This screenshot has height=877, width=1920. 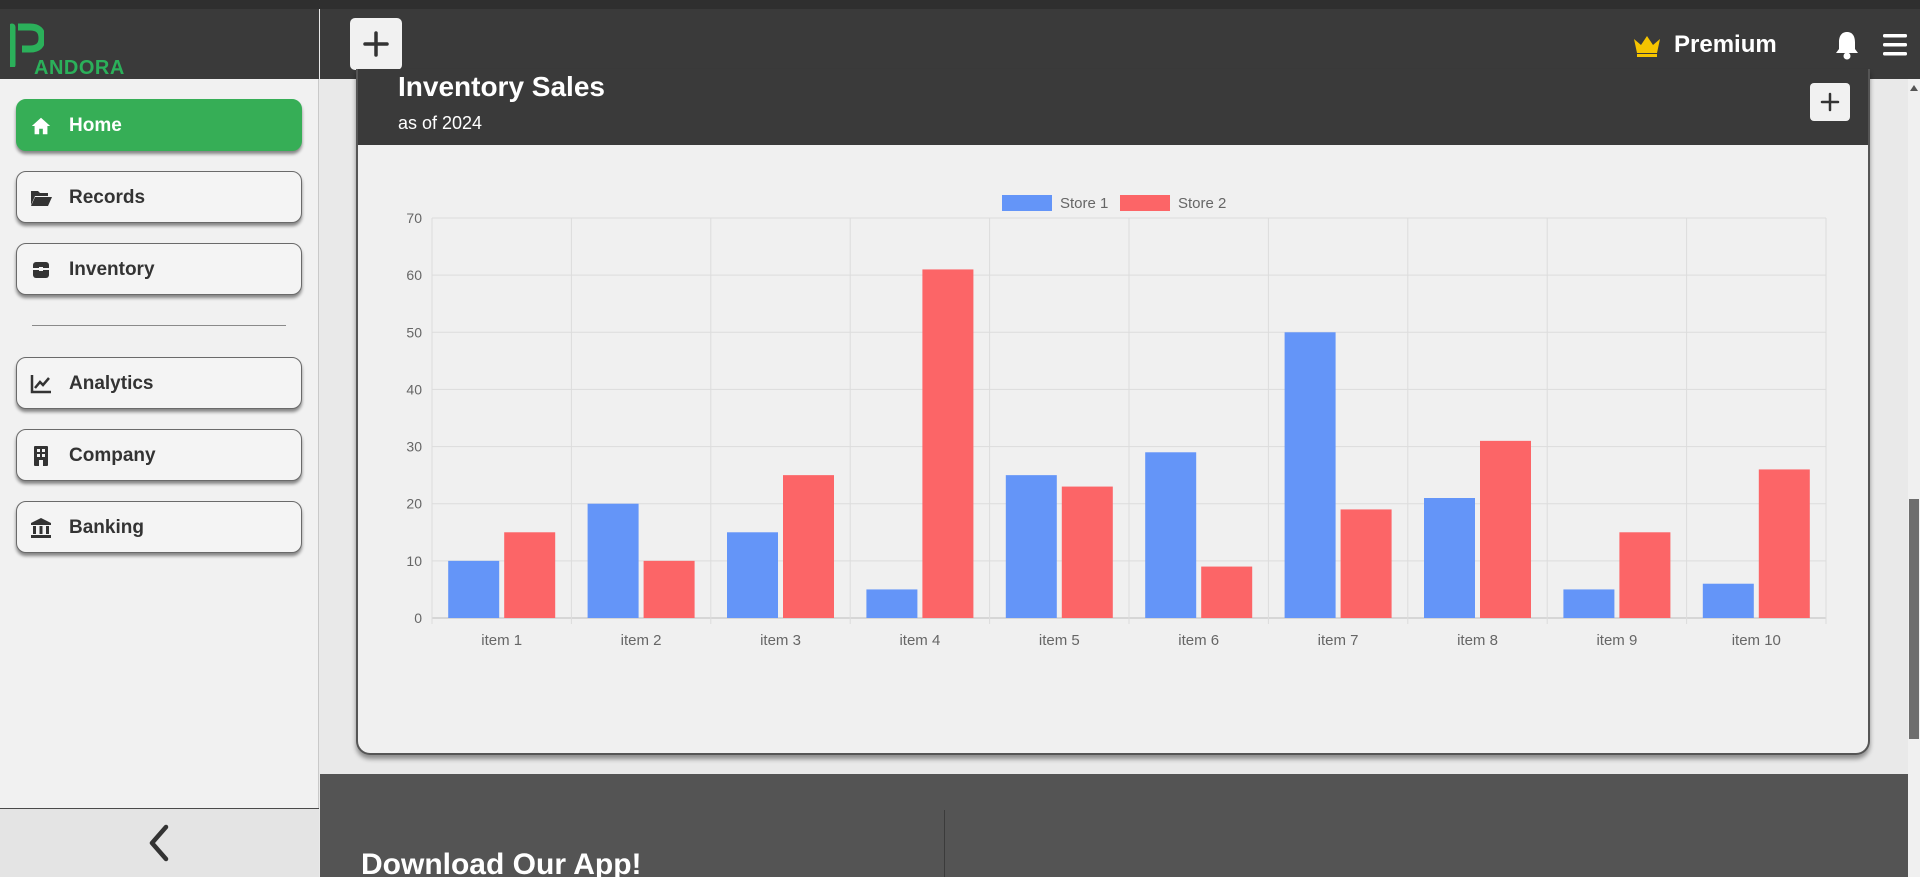 What do you see at coordinates (1477, 640) in the screenshot?
I see `x-tick-label: item 8` at bounding box center [1477, 640].